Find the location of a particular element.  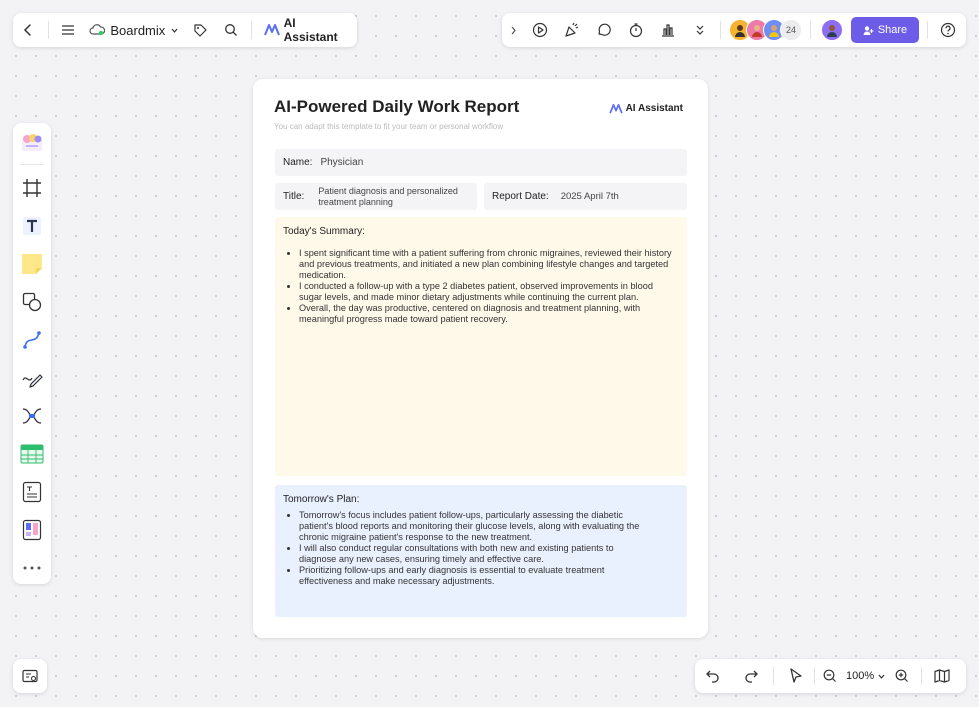

ai-assistant-button: AI Assistant is located at coordinates (306, 30).